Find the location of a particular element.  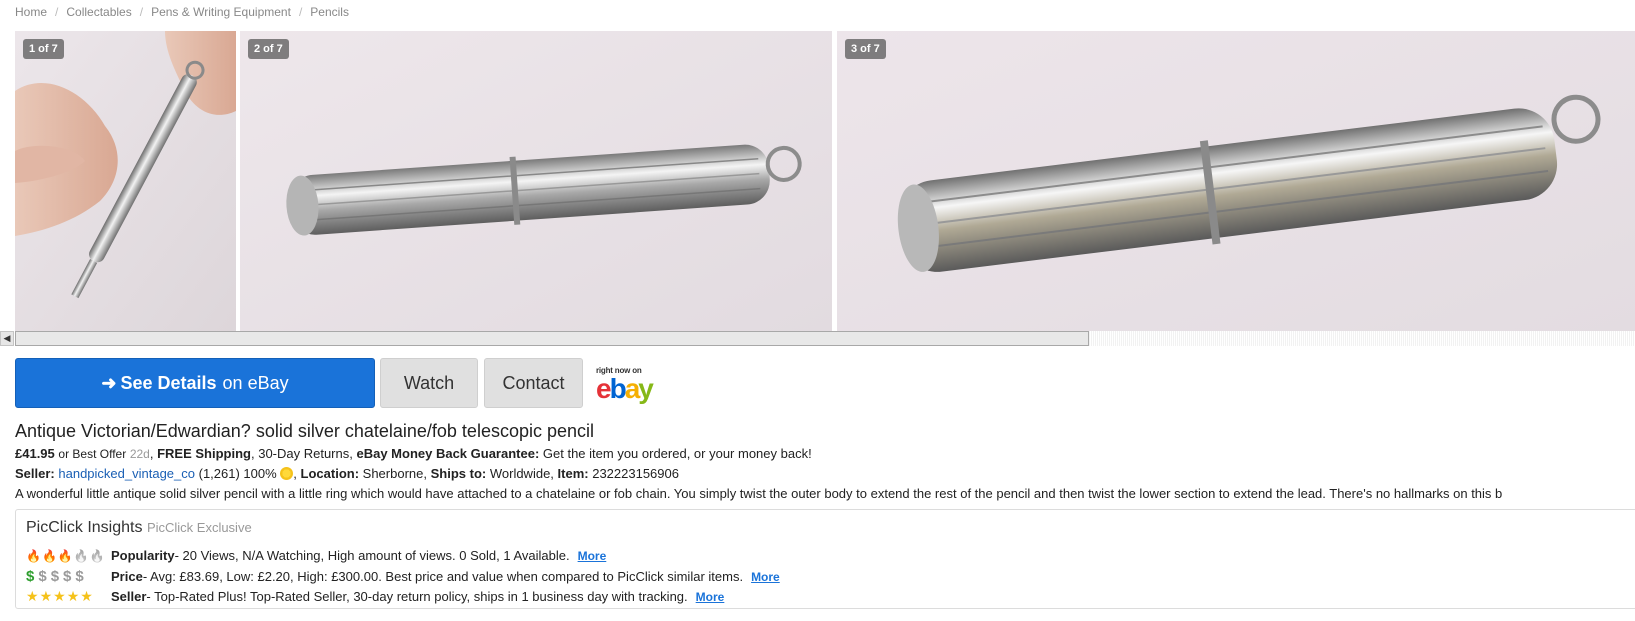

ships-to-value: Worldwide, is located at coordinates (521, 473).